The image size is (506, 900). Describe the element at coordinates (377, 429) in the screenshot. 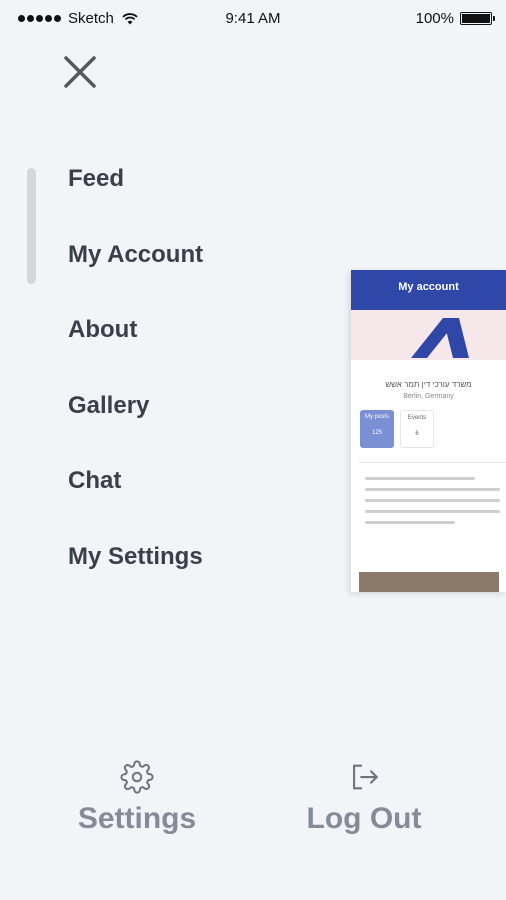

I see `preview-stat-posts: My posts 125` at that location.